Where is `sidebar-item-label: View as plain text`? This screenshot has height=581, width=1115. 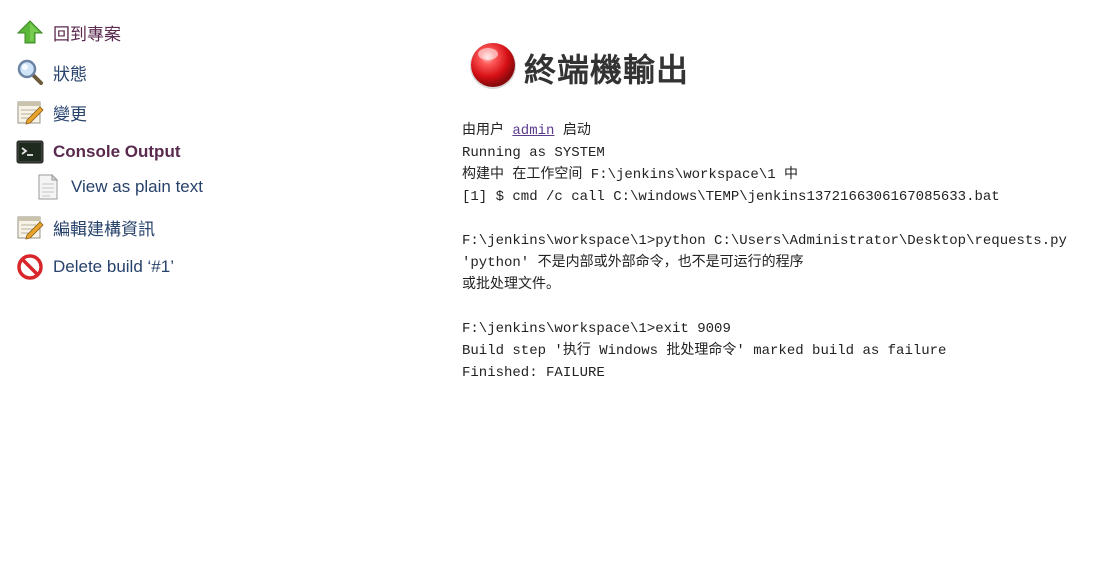 sidebar-item-label: View as plain text is located at coordinates (137, 186).